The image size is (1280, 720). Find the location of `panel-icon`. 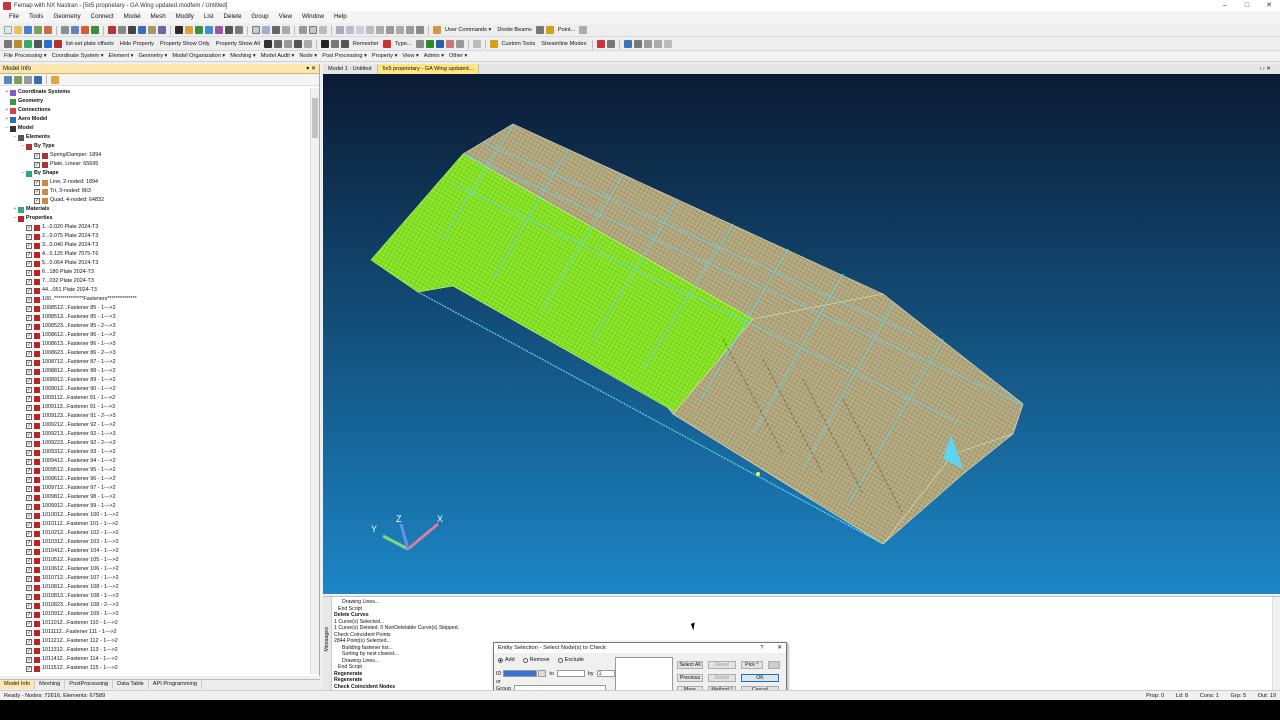

panel-icon is located at coordinates (390, 30).